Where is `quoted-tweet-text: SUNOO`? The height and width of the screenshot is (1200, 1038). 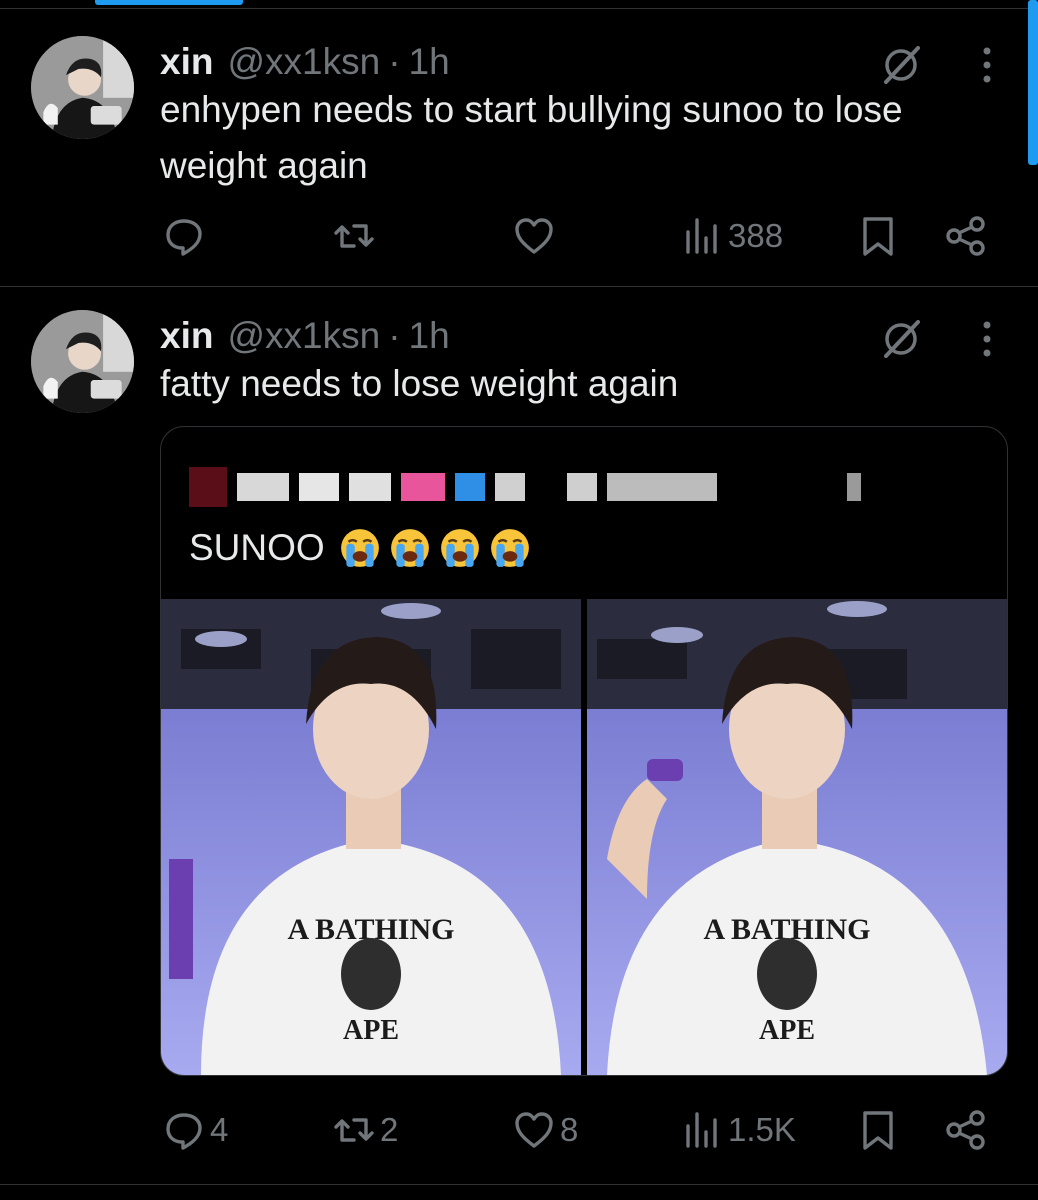
quoted-tweet-text: SUNOO is located at coordinates (360, 548).